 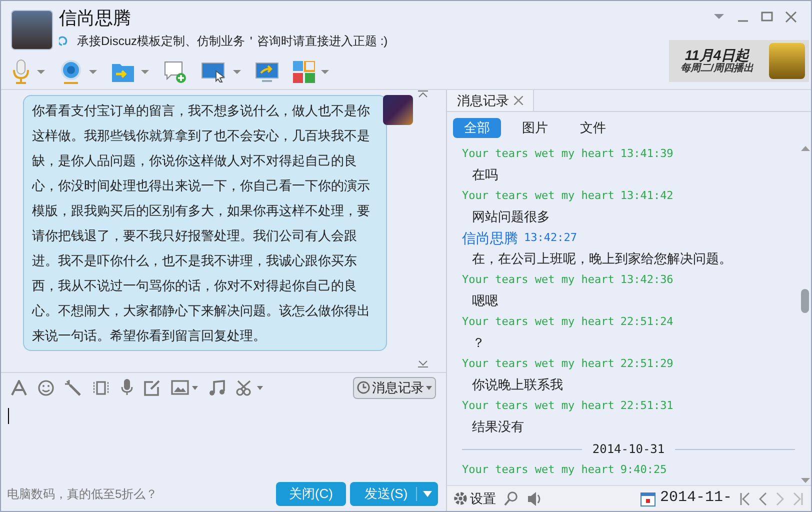 I want to click on folder-icon, so click(x=123, y=72).